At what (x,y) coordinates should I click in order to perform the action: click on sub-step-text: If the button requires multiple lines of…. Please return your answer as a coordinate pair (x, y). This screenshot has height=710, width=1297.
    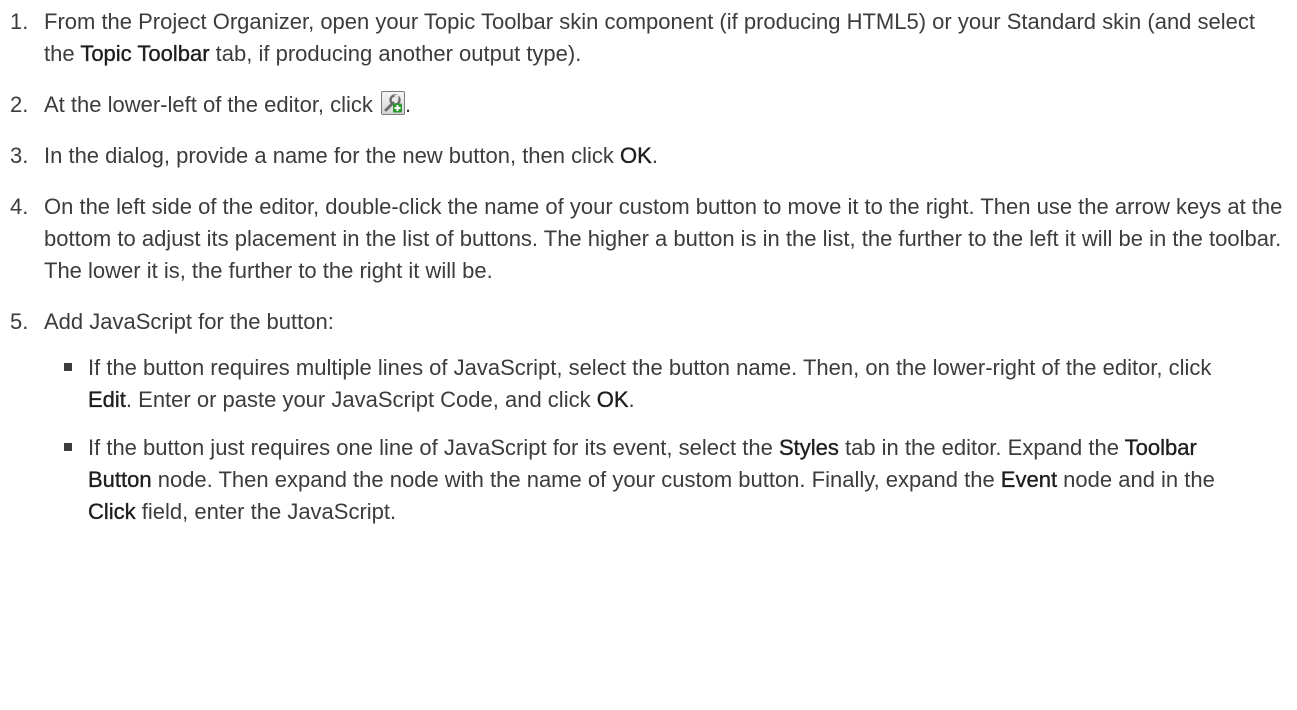
    Looking at the image, I should click on (673, 384).